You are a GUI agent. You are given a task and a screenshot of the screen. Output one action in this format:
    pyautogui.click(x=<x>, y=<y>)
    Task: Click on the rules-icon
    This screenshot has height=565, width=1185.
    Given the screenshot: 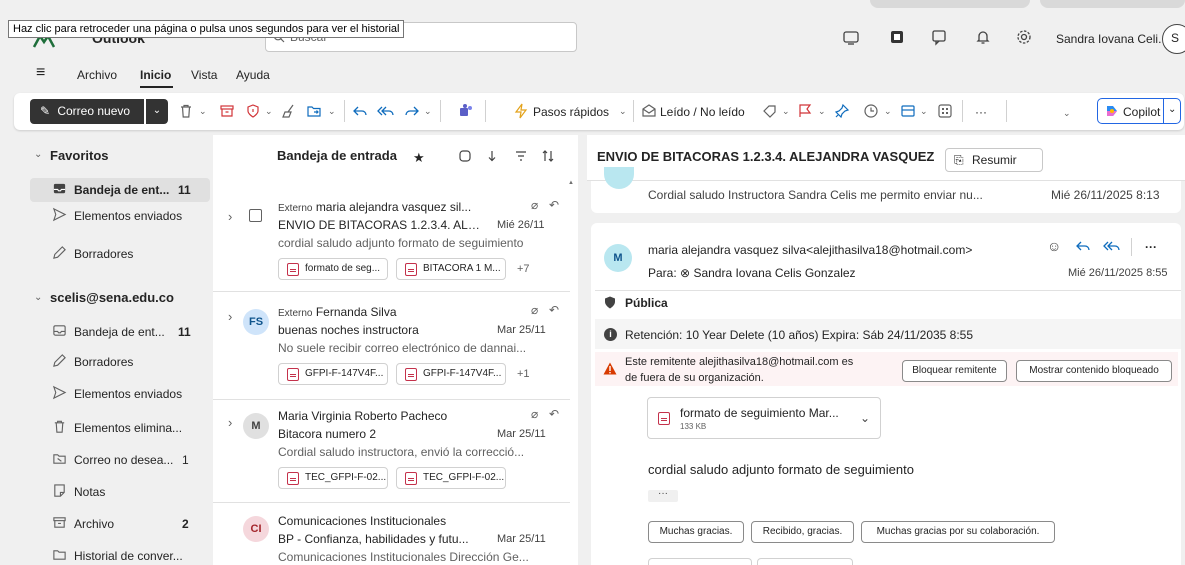 What is the action you would take?
    pyautogui.click(x=909, y=112)
    